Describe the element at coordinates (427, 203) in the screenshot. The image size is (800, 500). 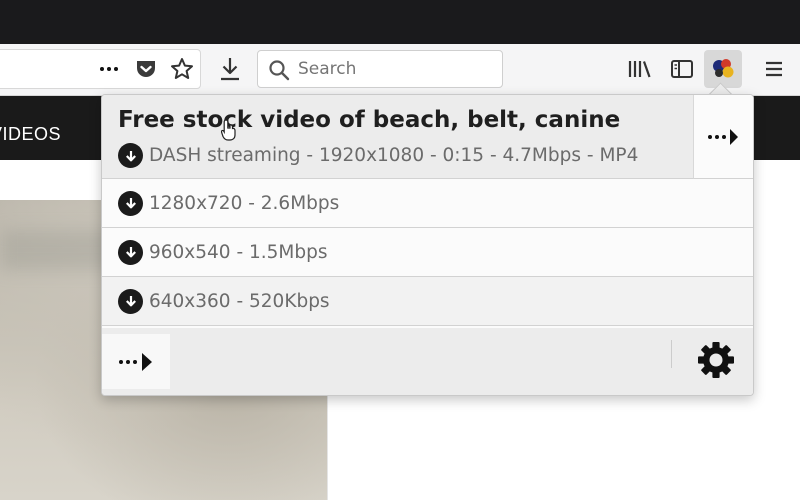
I see `variant-row: 1280x720 - 2.6Mbps` at that location.